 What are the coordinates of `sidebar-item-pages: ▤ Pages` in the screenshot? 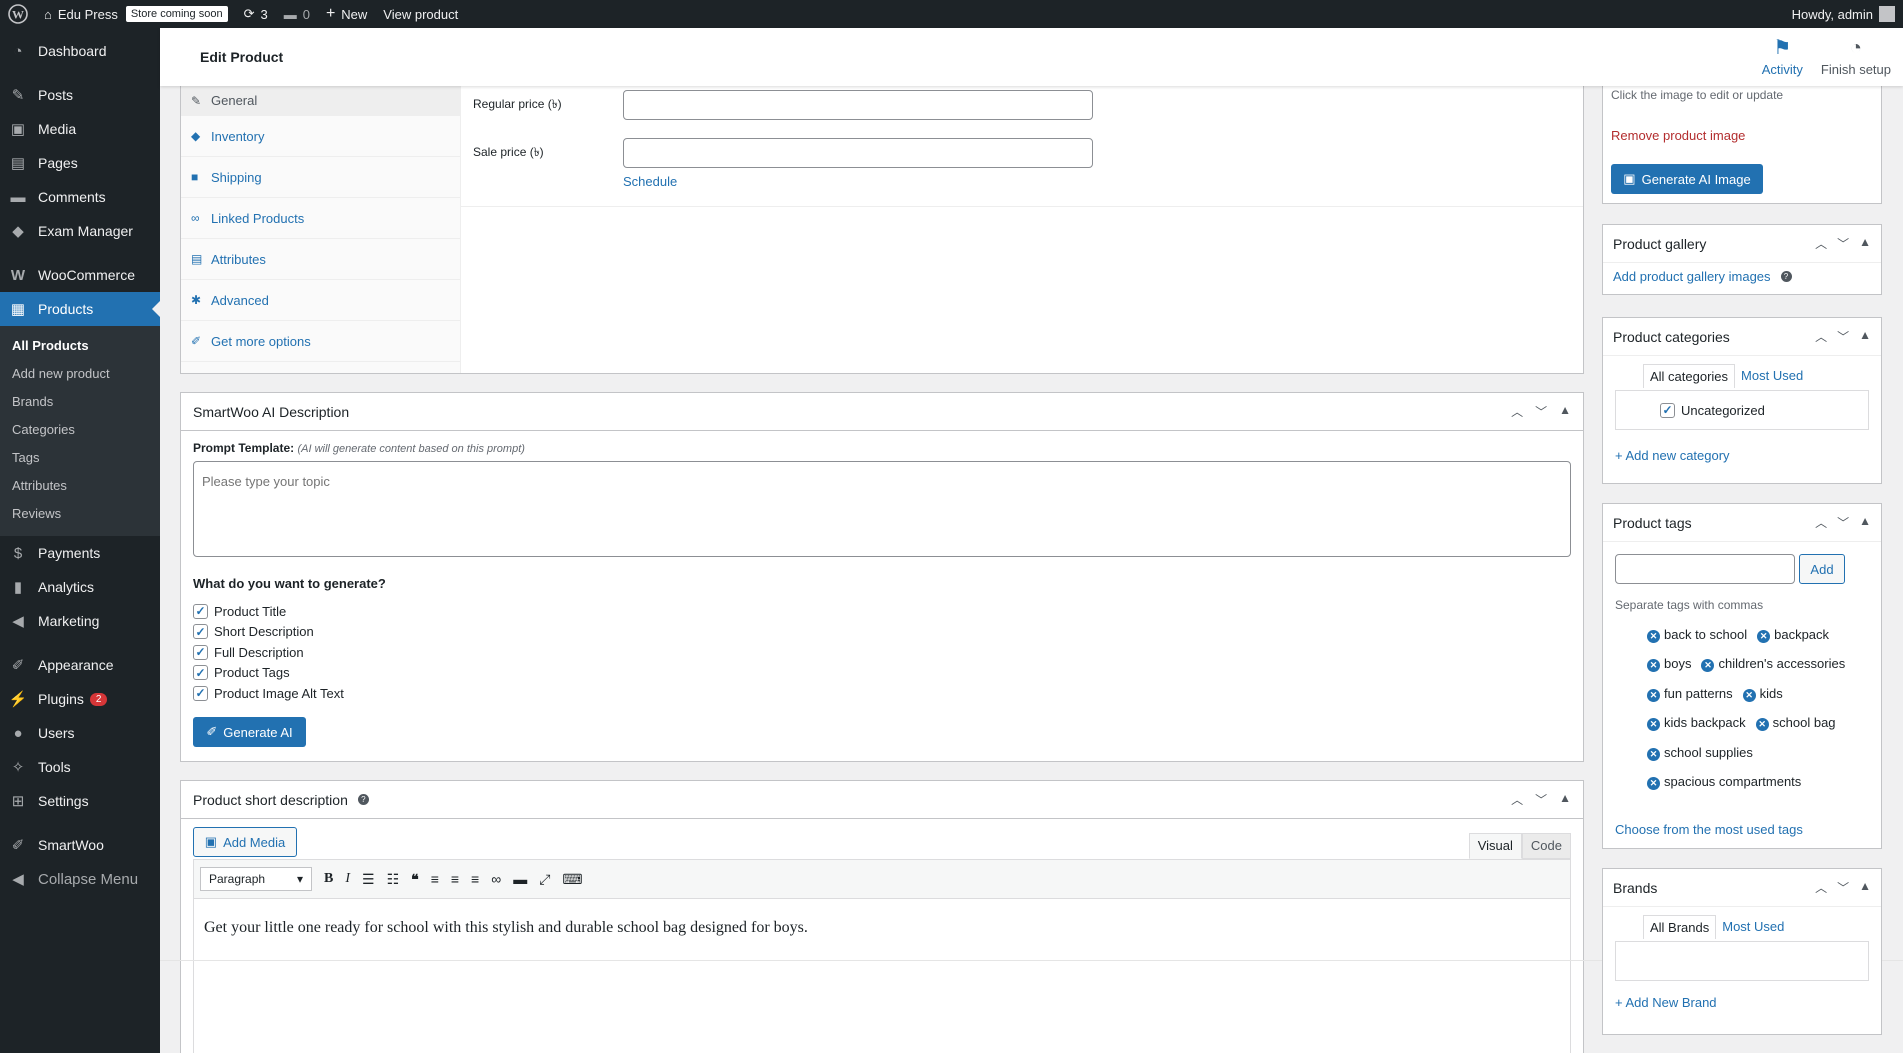 It's located at (80, 163).